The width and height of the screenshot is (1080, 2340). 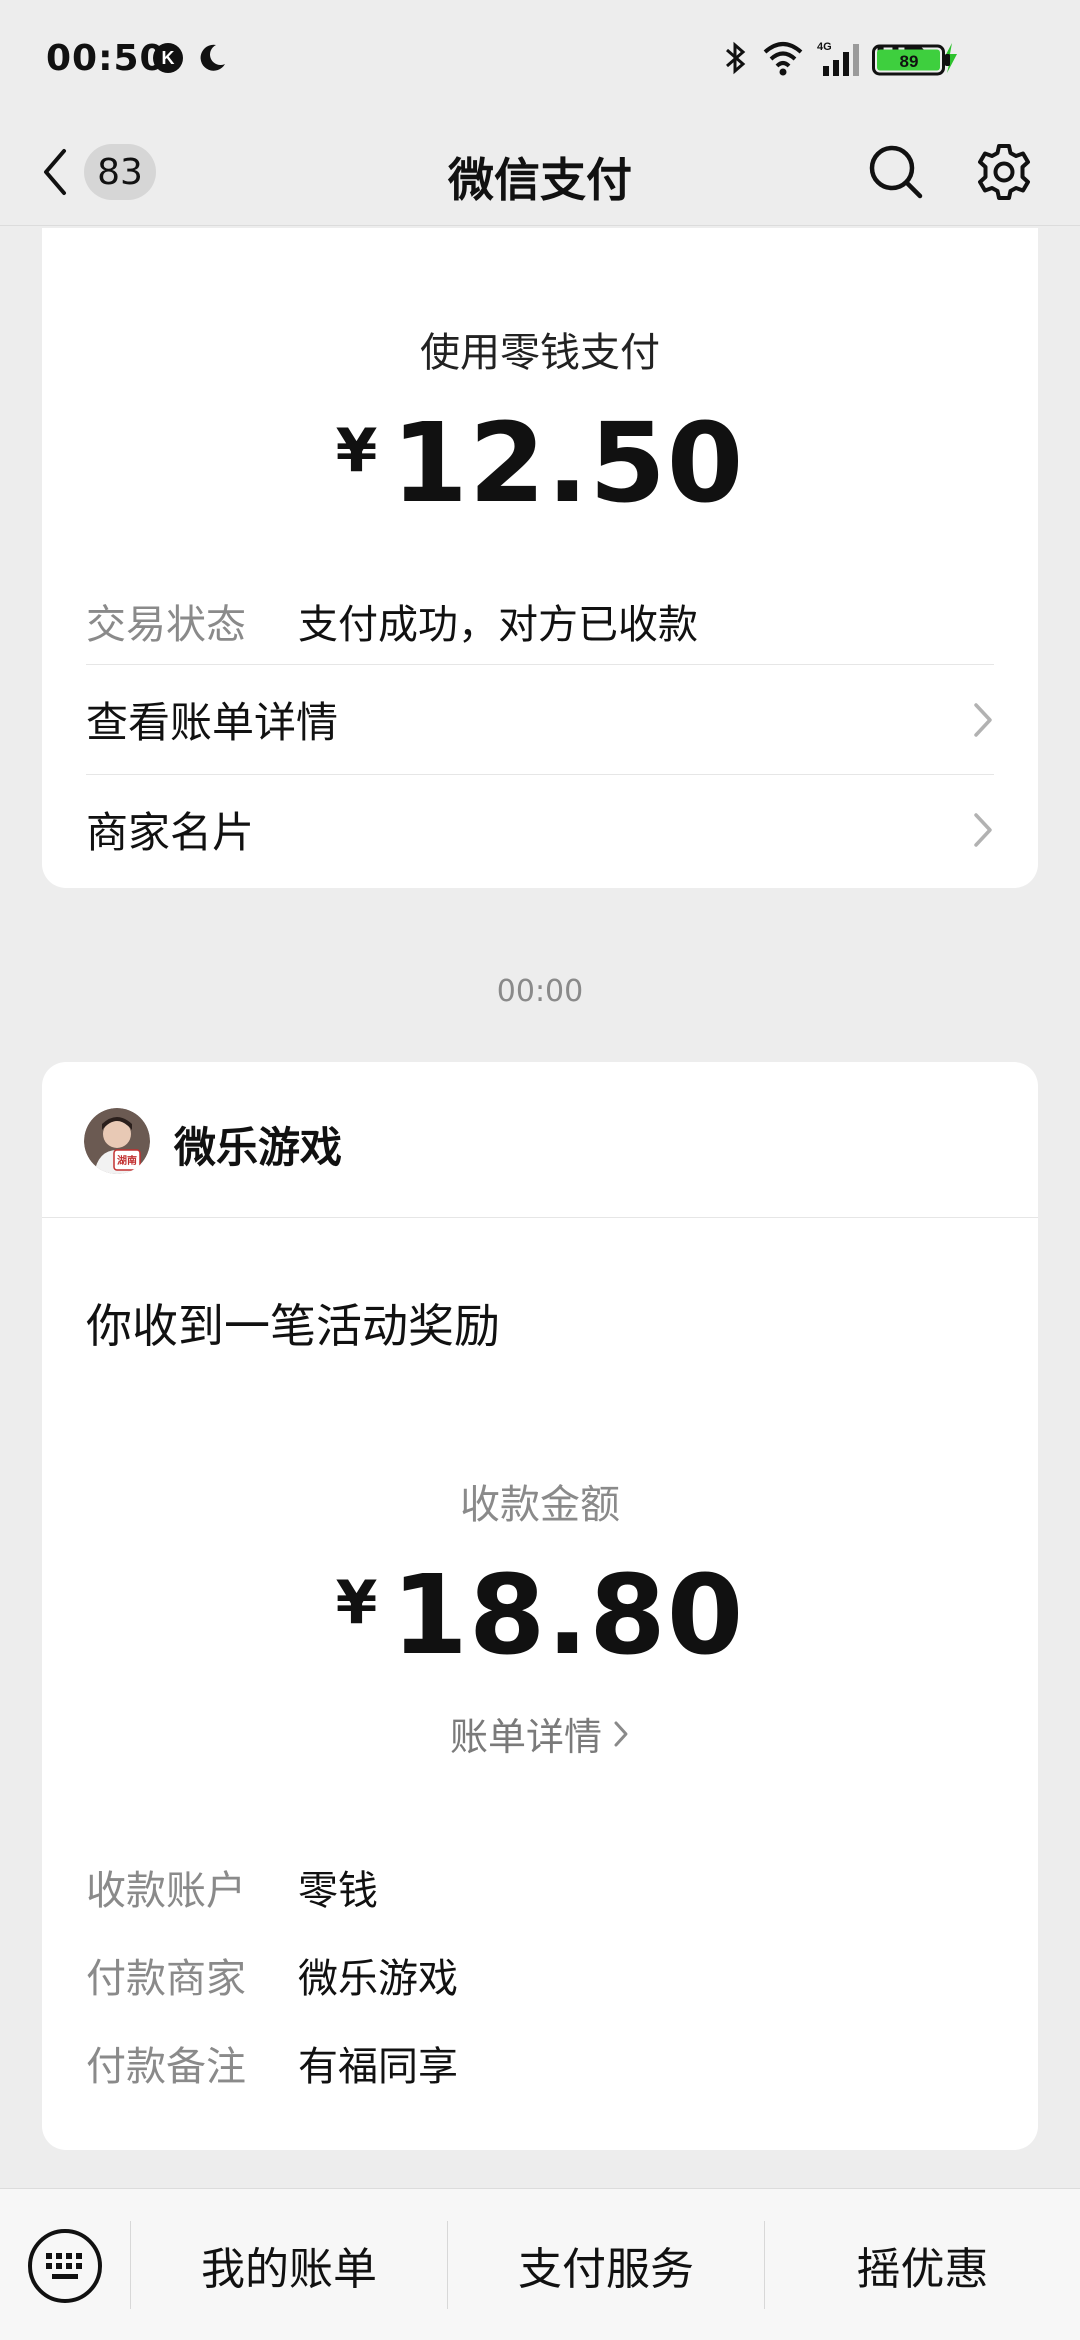 I want to click on tab-my-bills: 我的账单, so click(x=289, y=2265).